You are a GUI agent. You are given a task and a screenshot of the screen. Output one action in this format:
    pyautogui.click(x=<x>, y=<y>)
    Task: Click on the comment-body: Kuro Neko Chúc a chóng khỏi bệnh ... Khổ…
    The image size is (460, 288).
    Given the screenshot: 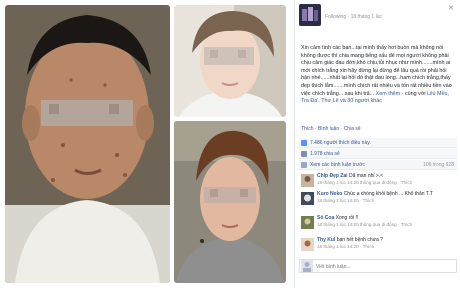 What is the action you would take?
    pyautogui.click(x=386, y=197)
    